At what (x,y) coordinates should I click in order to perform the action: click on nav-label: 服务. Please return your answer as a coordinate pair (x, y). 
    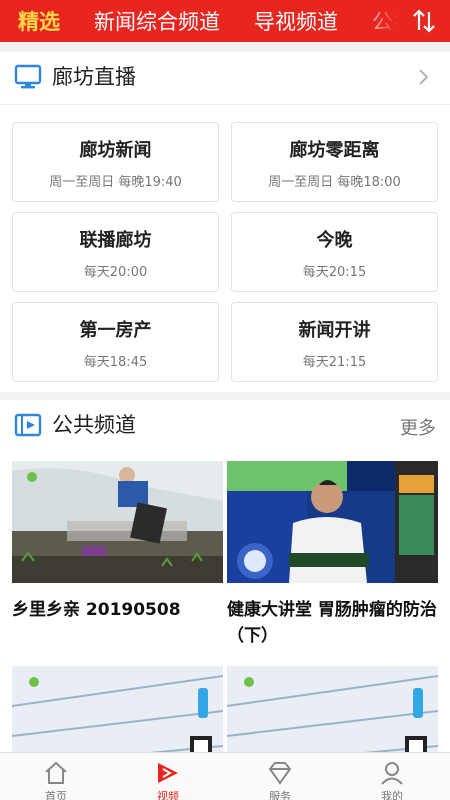
    Looking at the image, I should click on (280, 795).